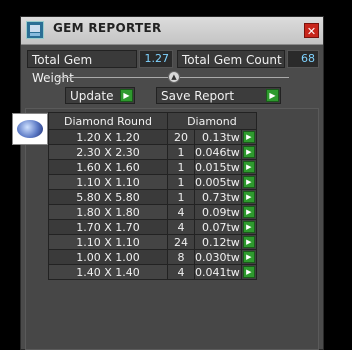 The image size is (352, 350). What do you see at coordinates (218, 242) in the screenshot?
I see `gem-weight-cell: 0.12tw` at bounding box center [218, 242].